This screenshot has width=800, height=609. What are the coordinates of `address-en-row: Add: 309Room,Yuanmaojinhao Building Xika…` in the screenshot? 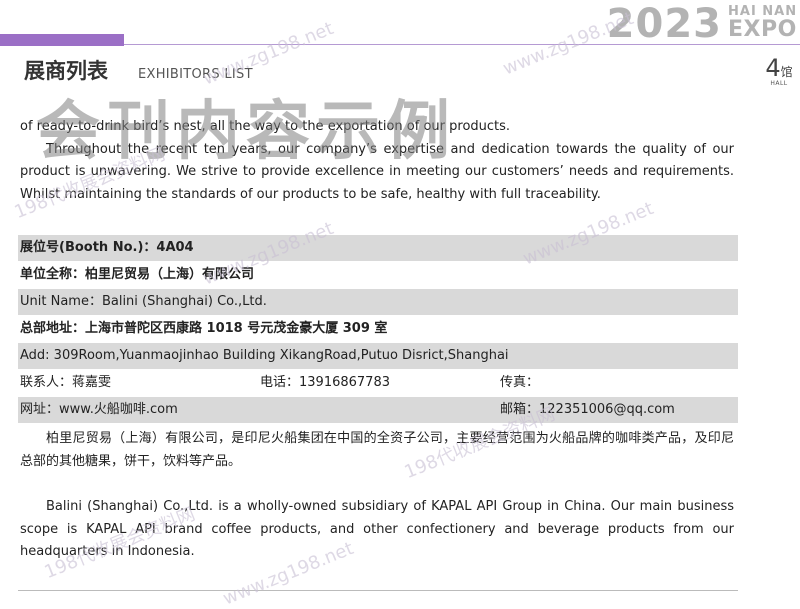 It's located at (378, 356).